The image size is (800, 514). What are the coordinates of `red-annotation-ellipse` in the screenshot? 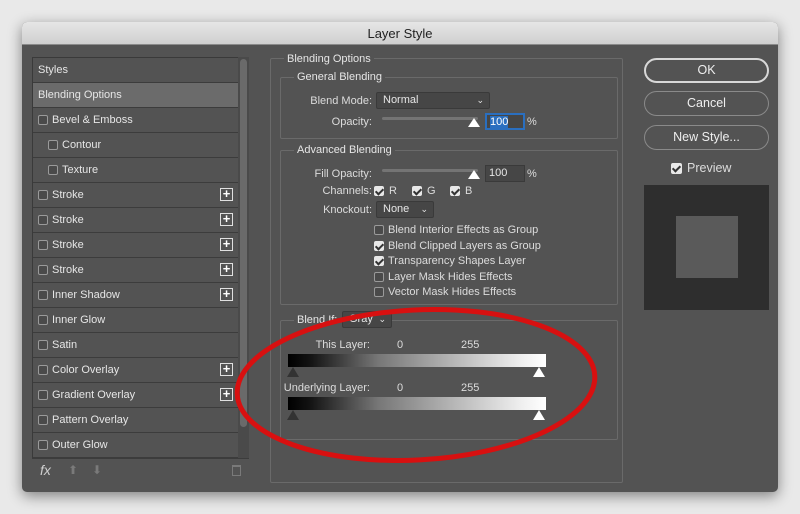 It's located at (416, 385).